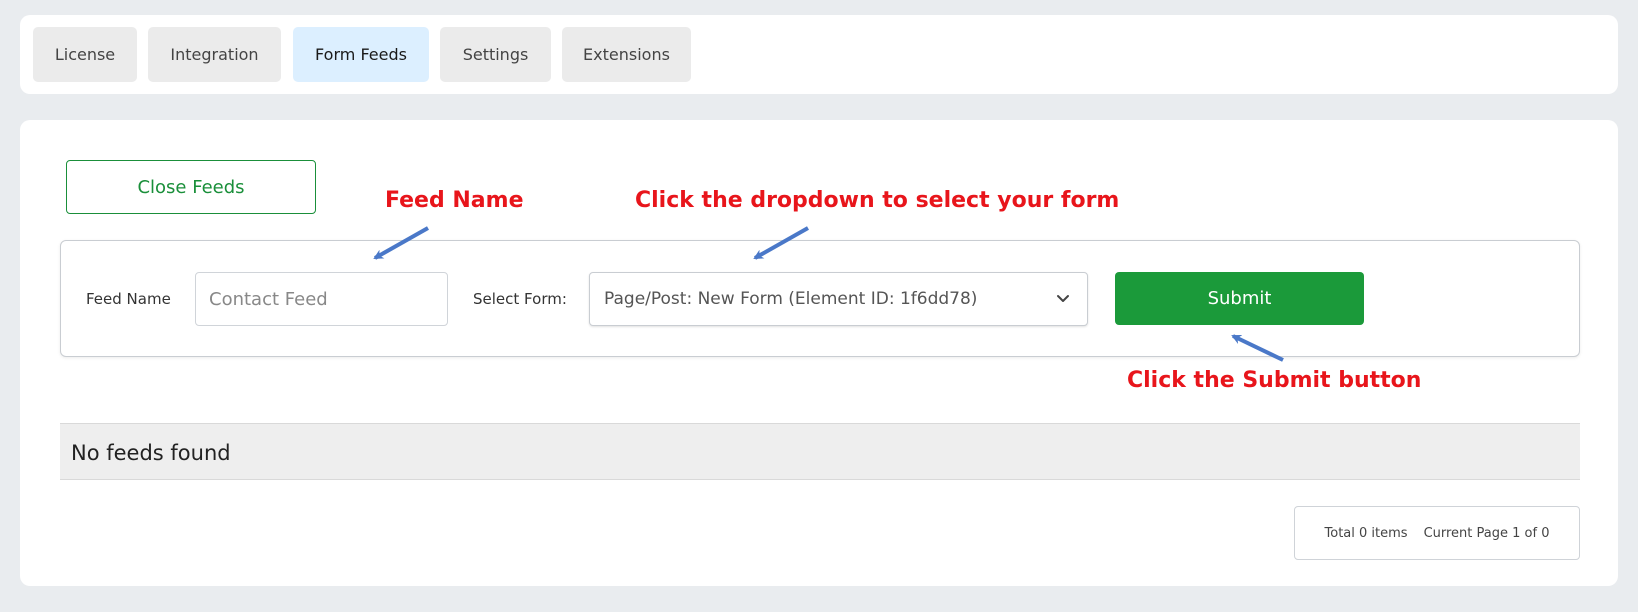  I want to click on select-form-label: Select Form:, so click(520, 299).